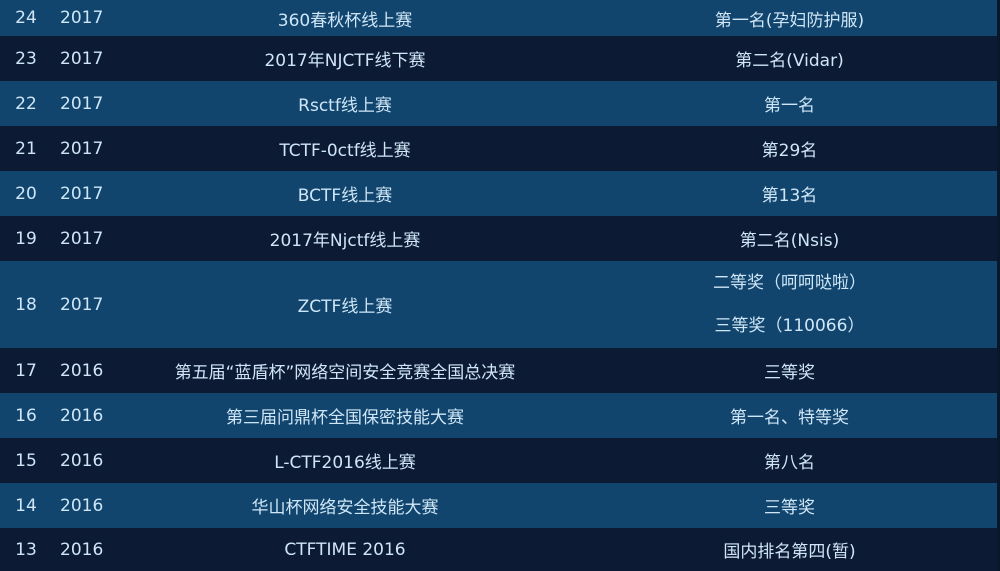  What do you see at coordinates (26, 58) in the screenshot?
I see `row-id: 23` at bounding box center [26, 58].